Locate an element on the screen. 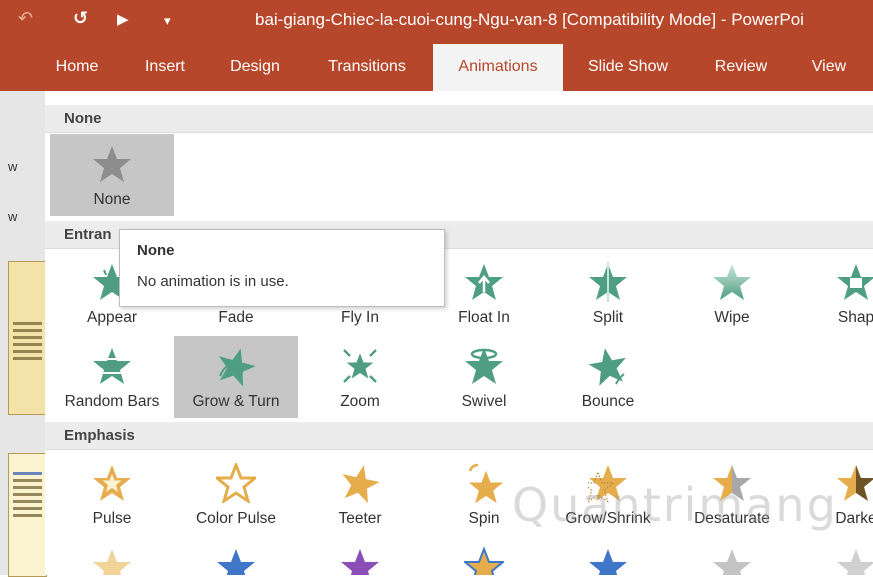 The image size is (873, 577). spin-star-icon is located at coordinates (486, 483).